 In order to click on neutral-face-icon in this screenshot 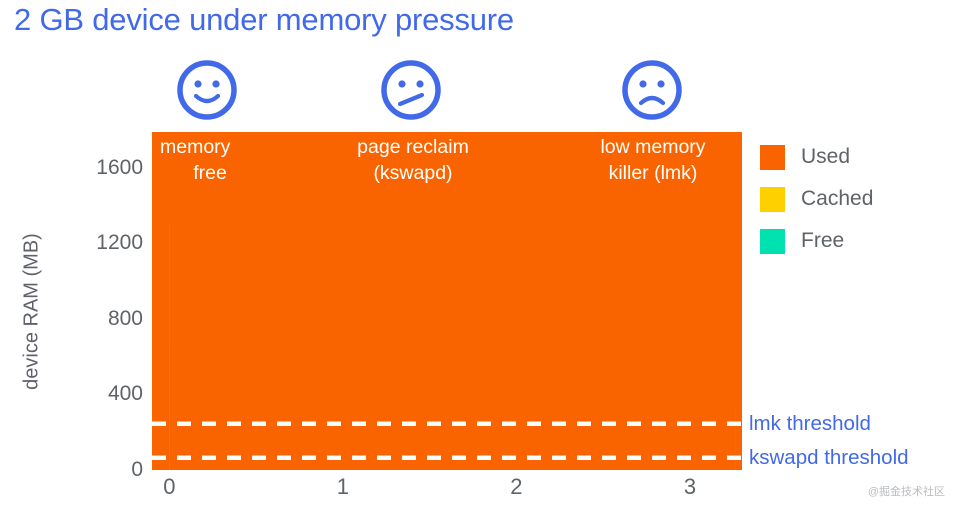, I will do `click(411, 90)`.